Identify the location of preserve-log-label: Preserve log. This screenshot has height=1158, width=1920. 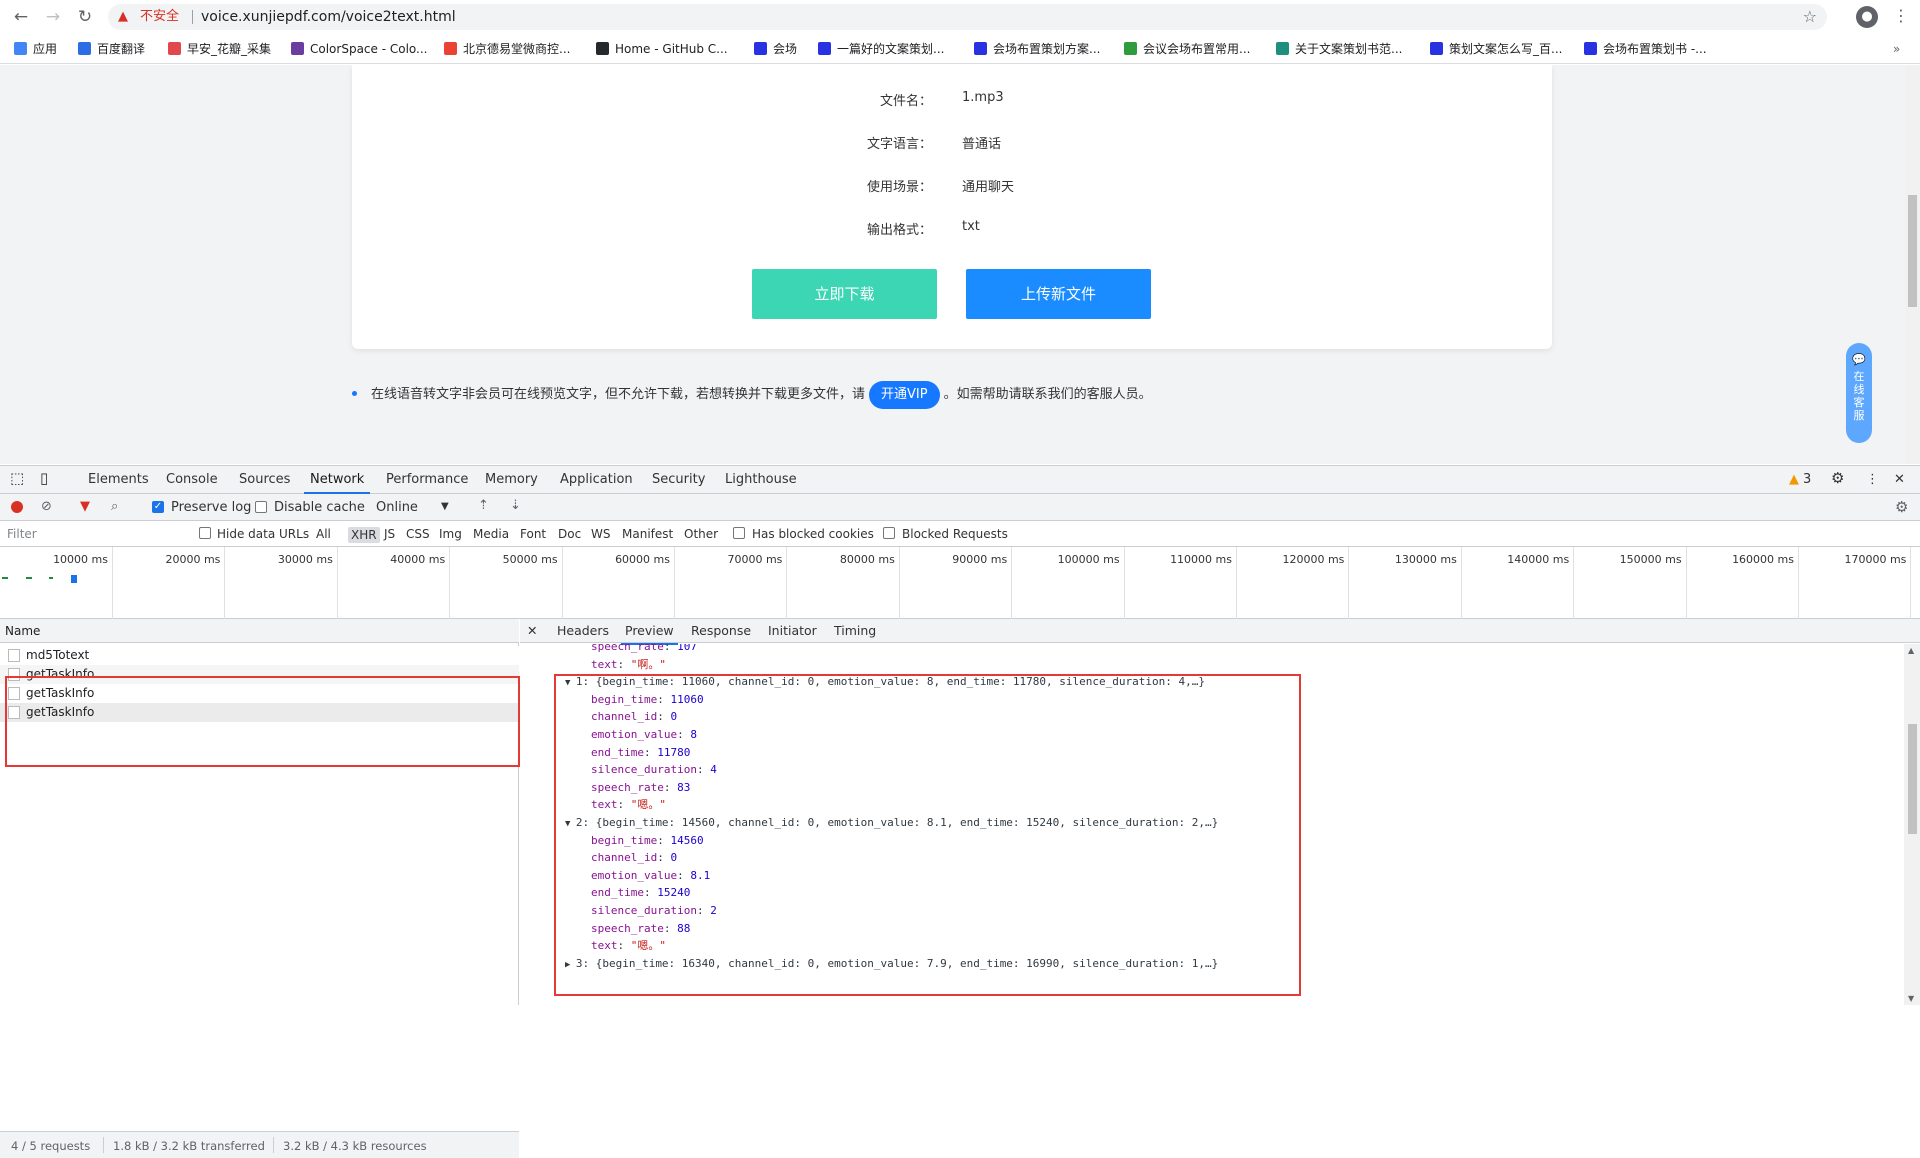
(211, 508).